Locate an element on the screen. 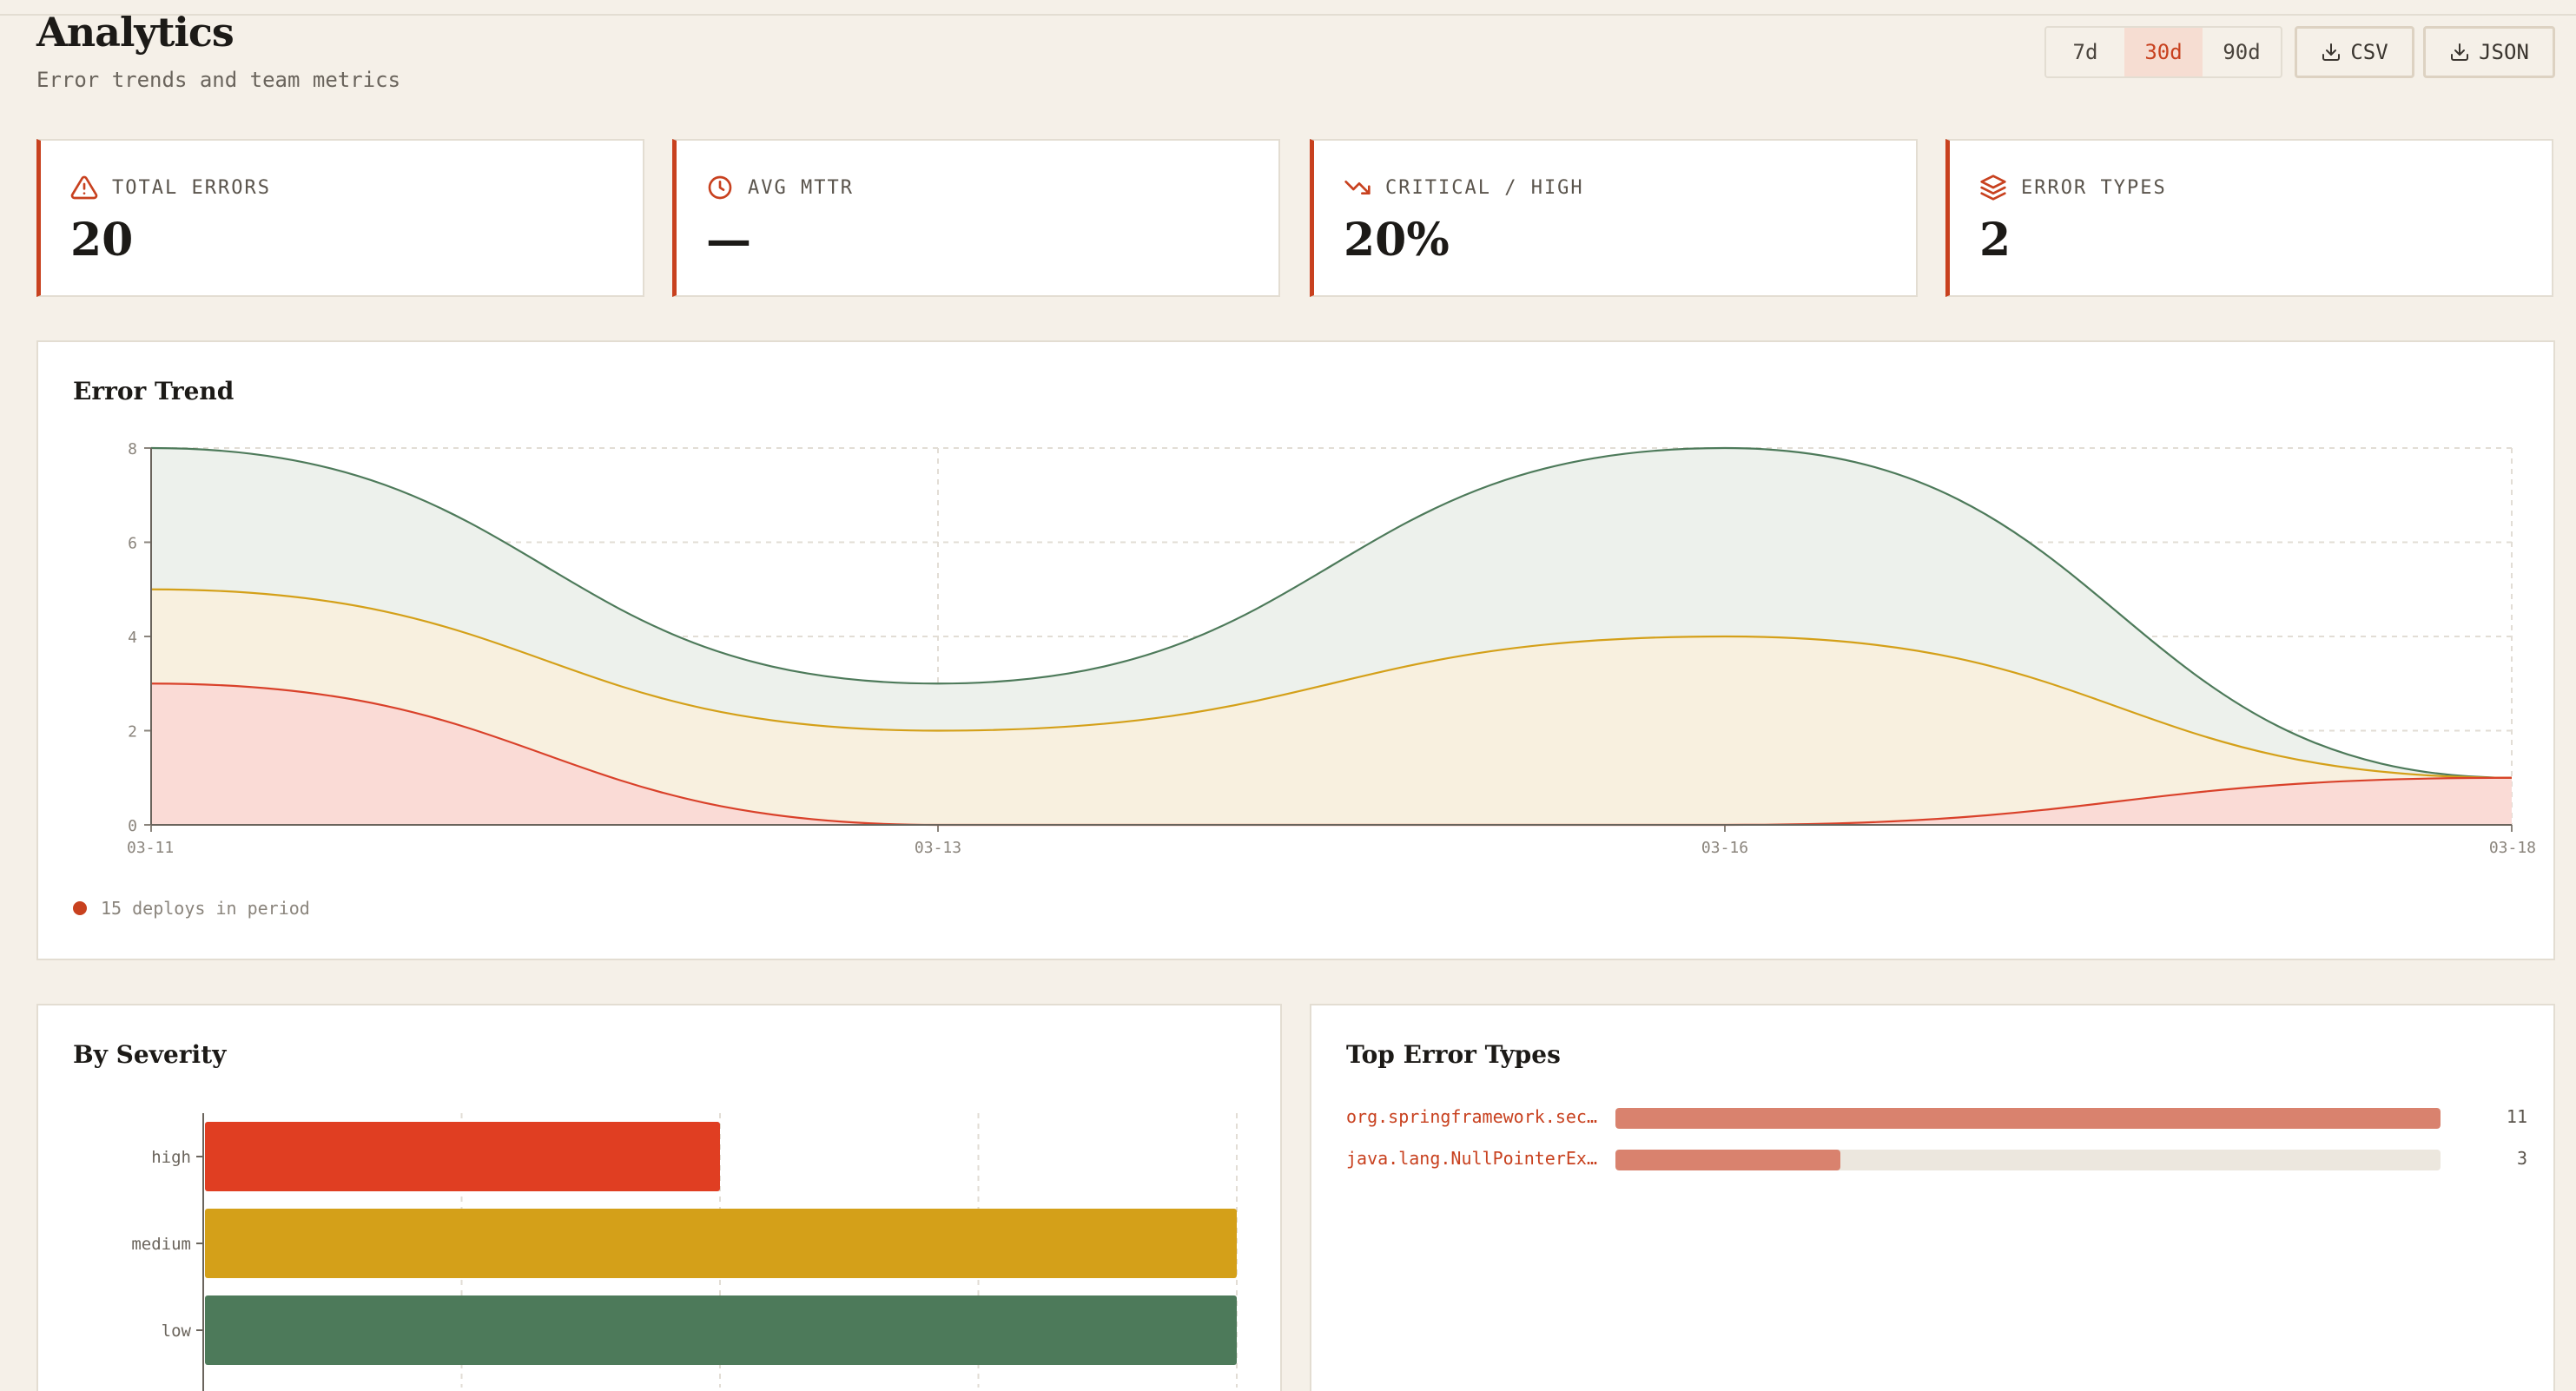 Image resolution: width=2576 pixels, height=1391 pixels. deploy-dot is located at coordinates (80, 908).